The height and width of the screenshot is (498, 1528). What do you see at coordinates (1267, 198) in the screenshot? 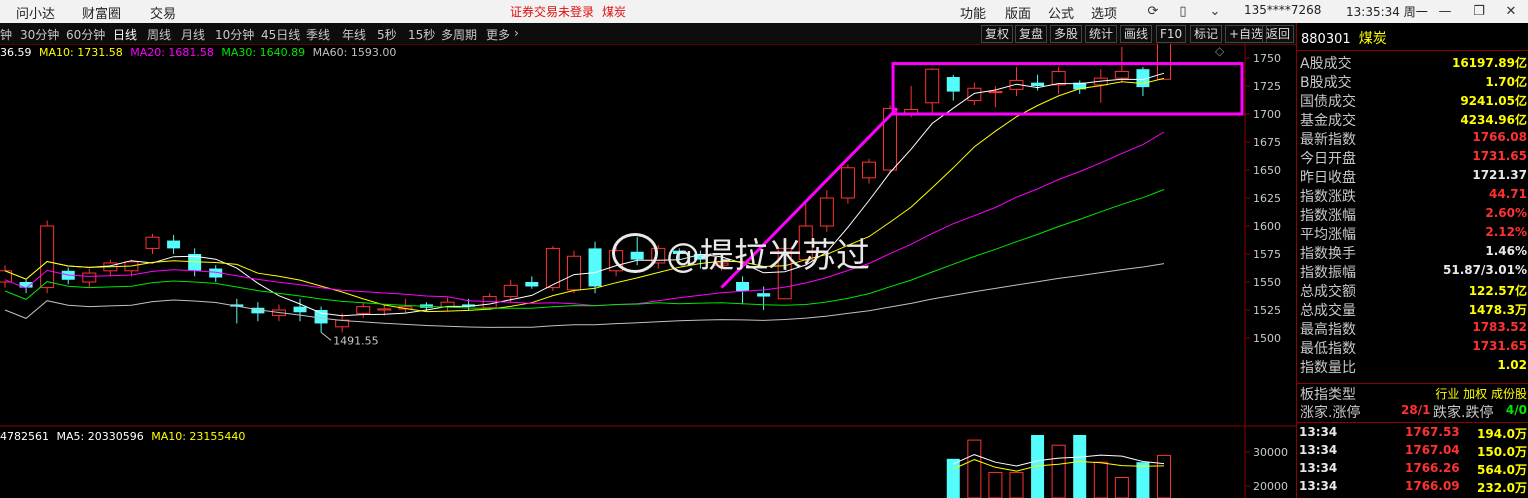
I see `price-tick-label: 1625` at bounding box center [1267, 198].